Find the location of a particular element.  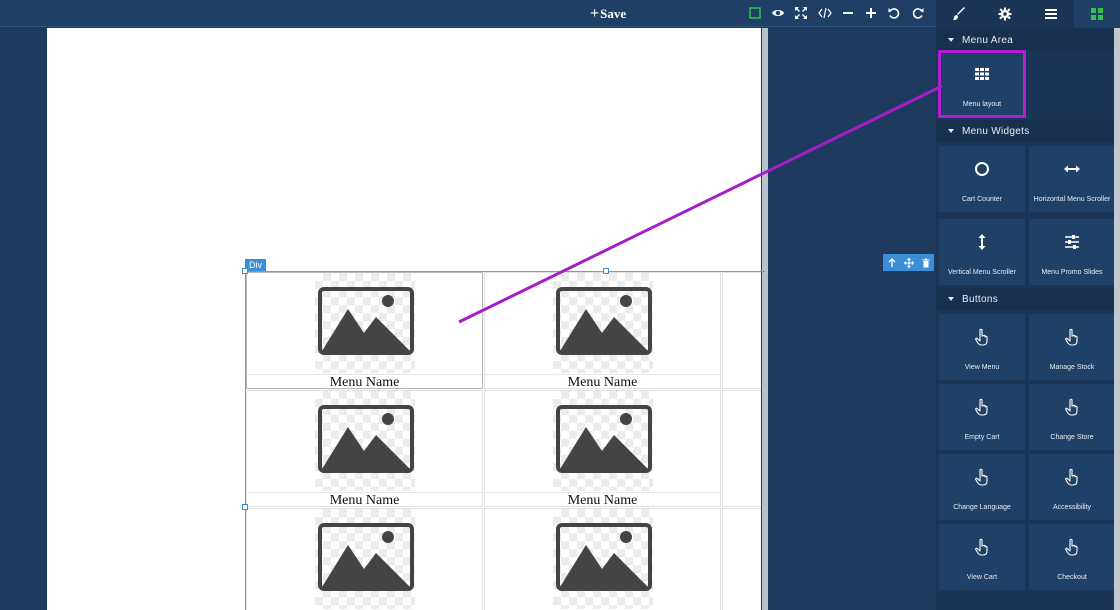

paintbrush-icon is located at coordinates (958, 14).